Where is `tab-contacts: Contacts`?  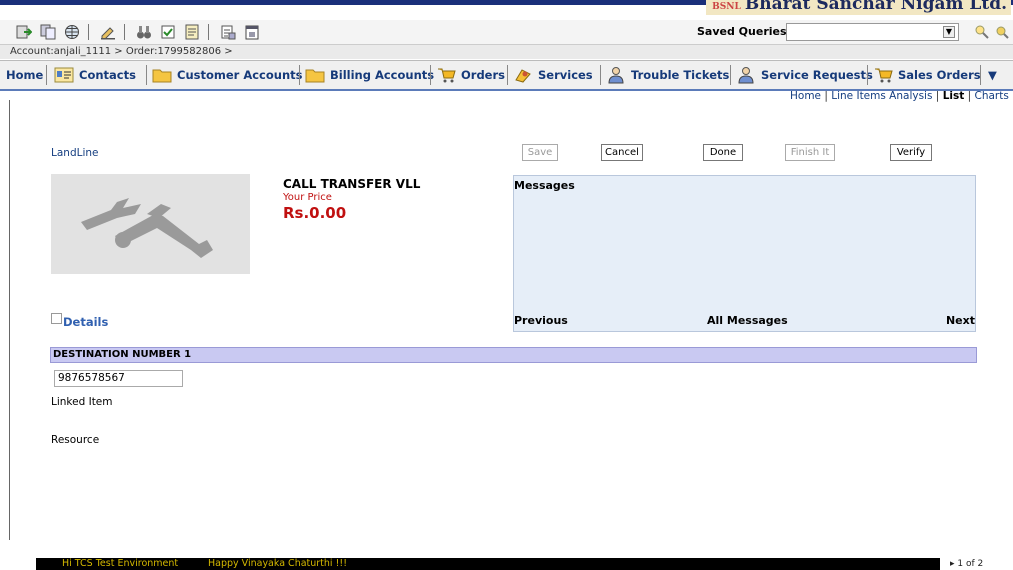 tab-contacts: Contacts is located at coordinates (95, 75).